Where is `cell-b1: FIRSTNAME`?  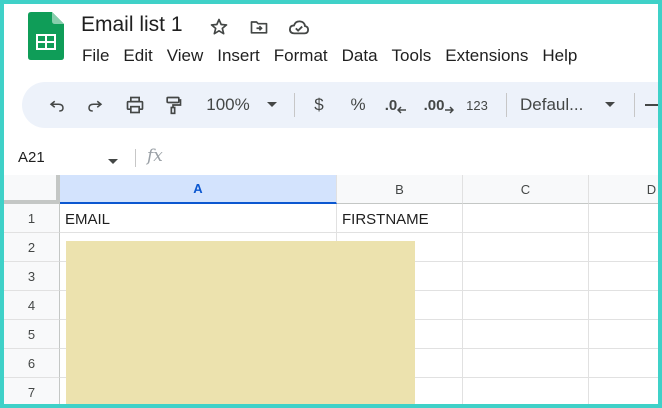 cell-b1: FIRSTNAME is located at coordinates (400, 218).